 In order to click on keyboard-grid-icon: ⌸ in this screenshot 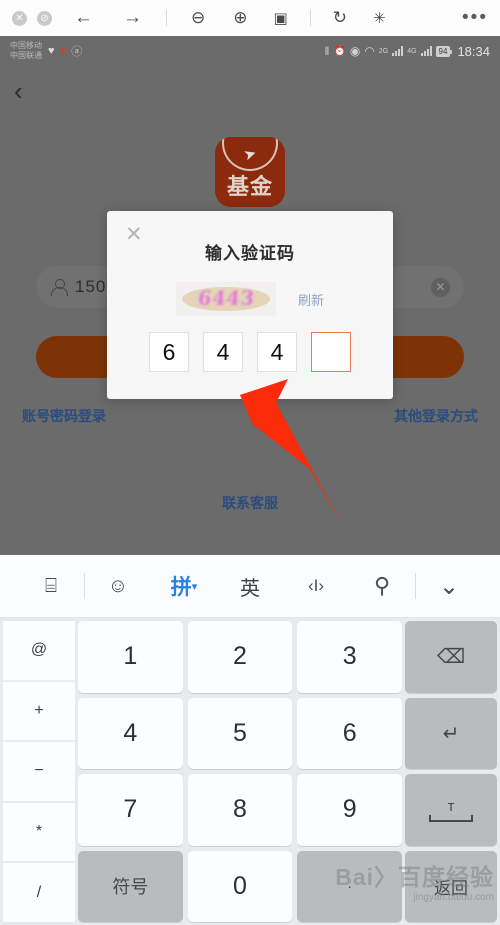, I will do `click(51, 586)`.